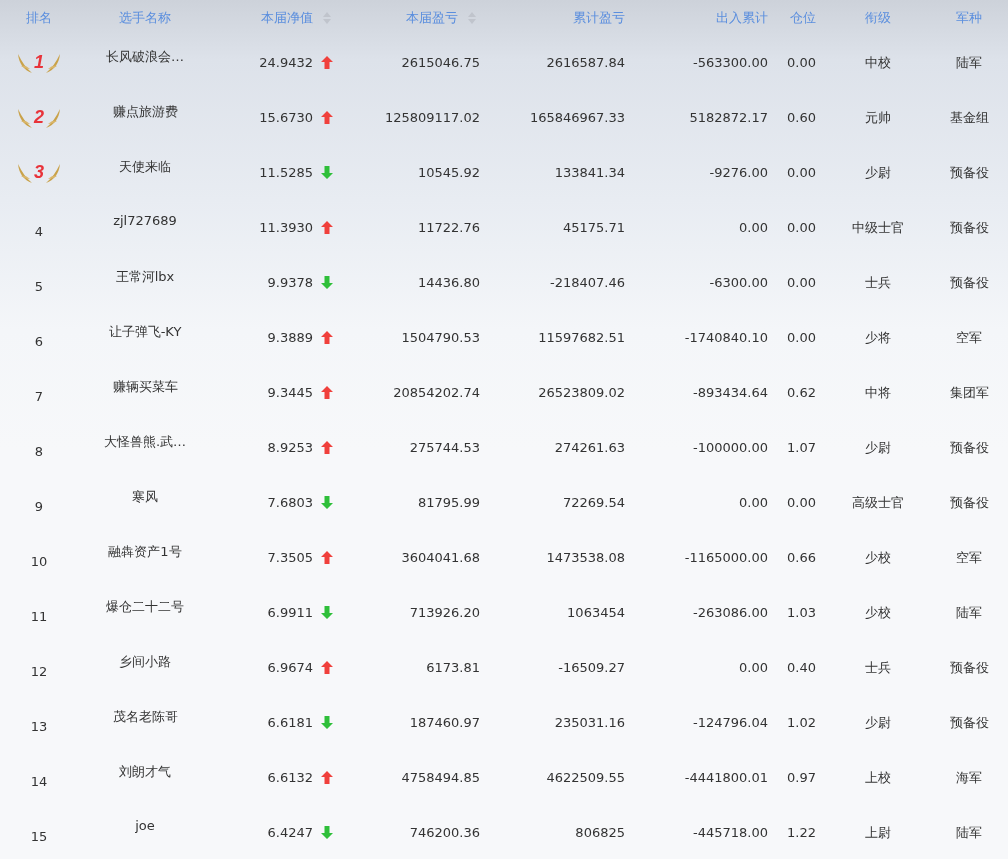 The image size is (1008, 859). I want to click on table-cell: 9.3445, so click(290, 392).